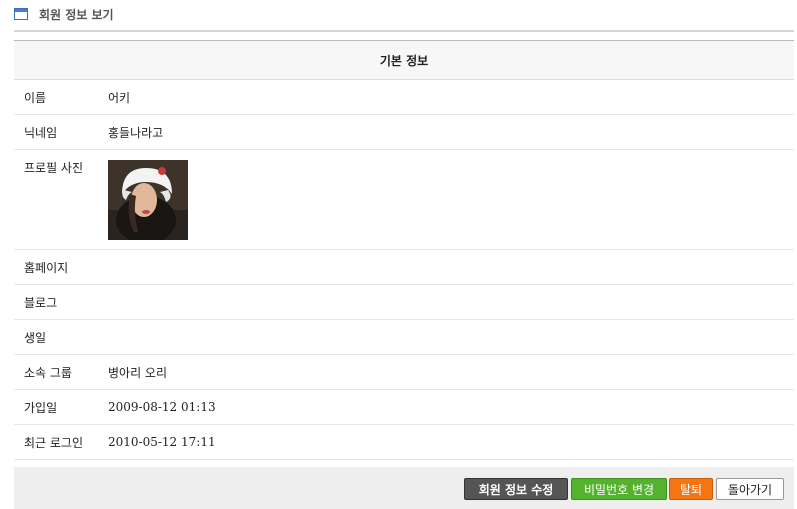 The image size is (797, 509). Describe the element at coordinates (76, 15) in the screenshot. I see `page-title: 회원 정보 보기` at that location.